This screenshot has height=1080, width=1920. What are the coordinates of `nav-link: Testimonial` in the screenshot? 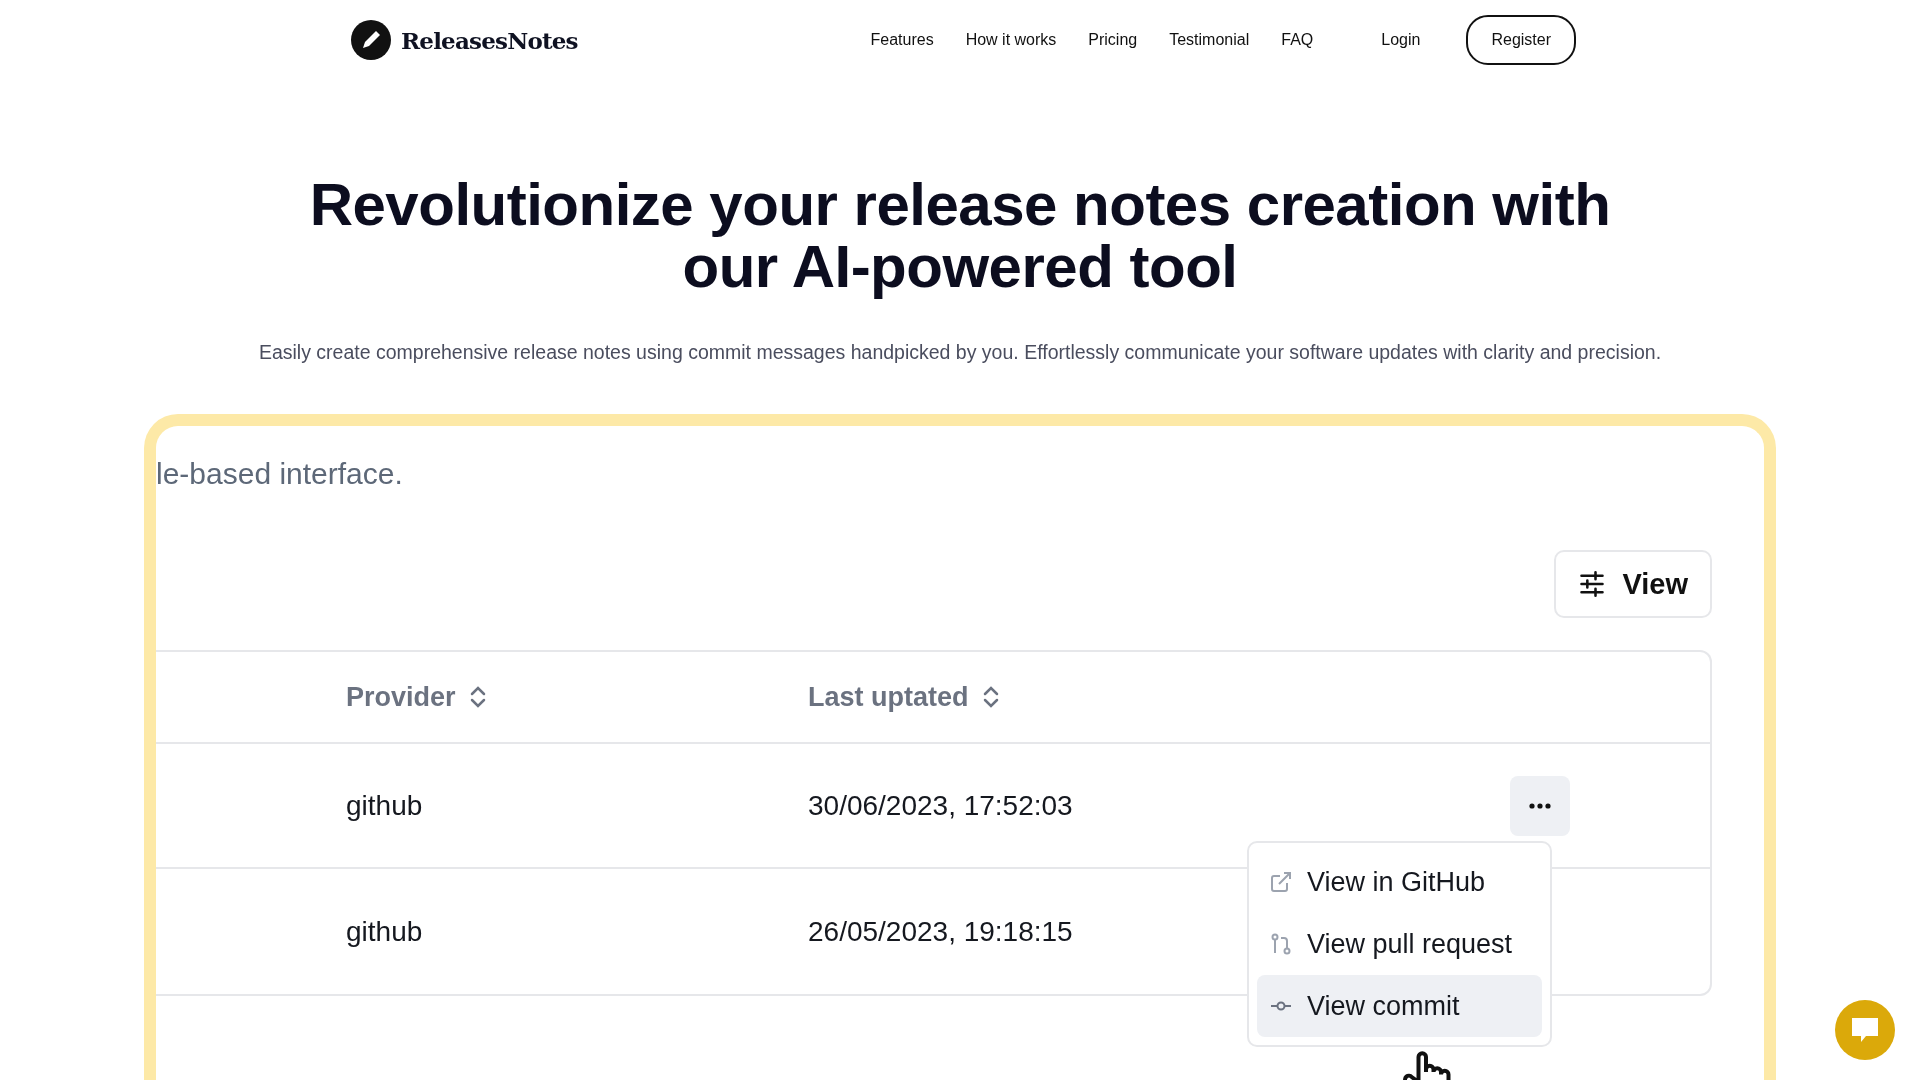 It's located at (1209, 40).